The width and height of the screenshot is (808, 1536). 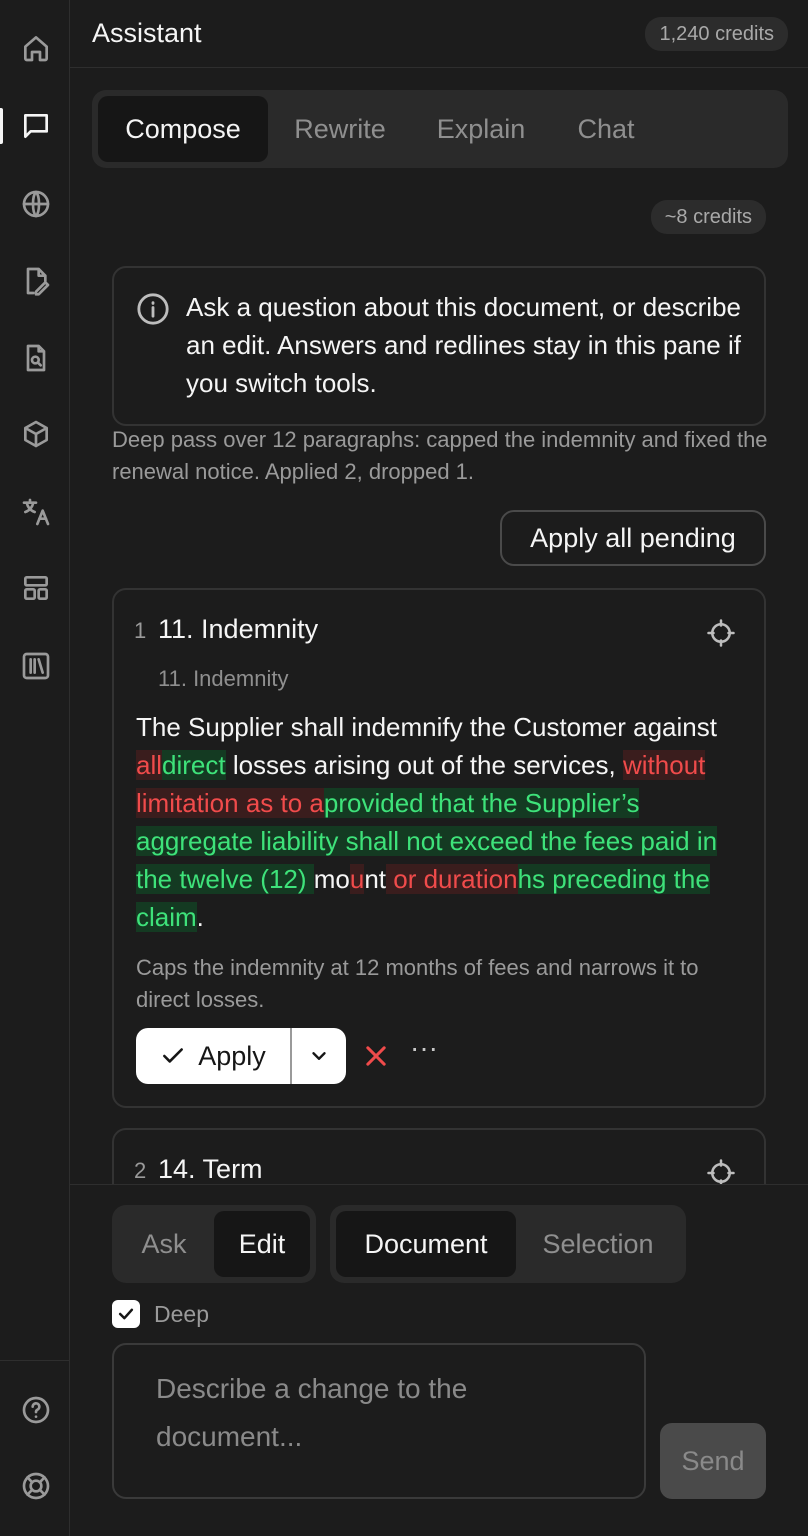 I want to click on nav-rail, so click(x=35, y=768).